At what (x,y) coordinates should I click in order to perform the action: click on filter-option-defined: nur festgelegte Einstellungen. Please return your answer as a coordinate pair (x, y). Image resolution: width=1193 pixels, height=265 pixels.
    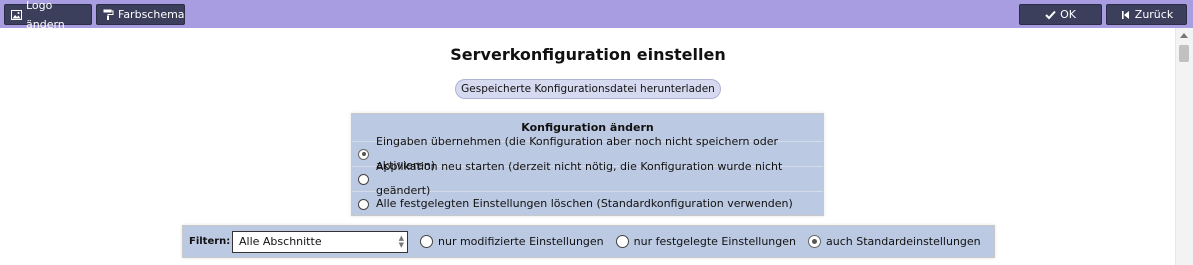
    Looking at the image, I should click on (705, 241).